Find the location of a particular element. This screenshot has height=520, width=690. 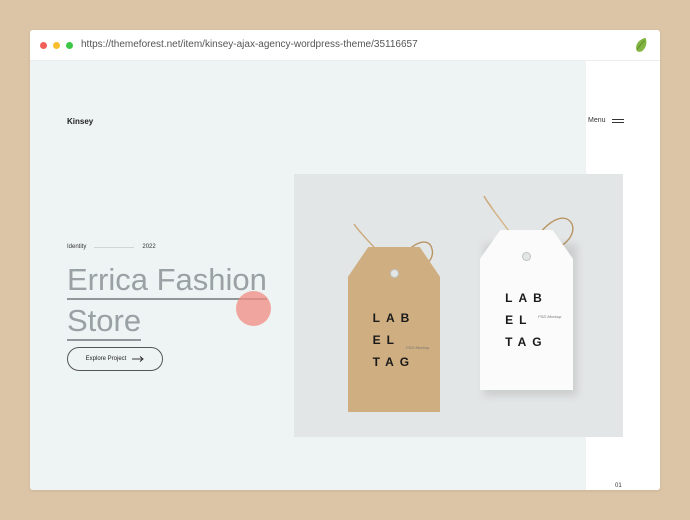

maximize-window-button is located at coordinates (69, 45).